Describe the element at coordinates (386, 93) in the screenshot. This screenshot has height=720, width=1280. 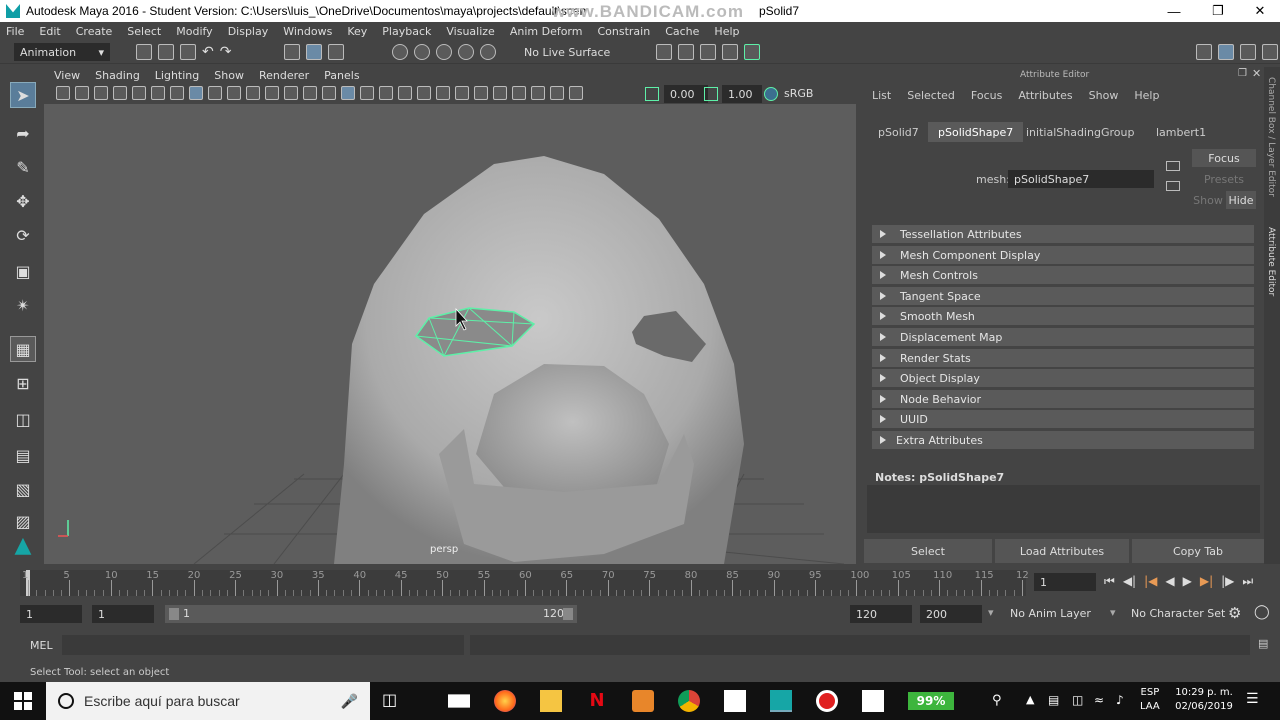
I see `textured-icon` at that location.